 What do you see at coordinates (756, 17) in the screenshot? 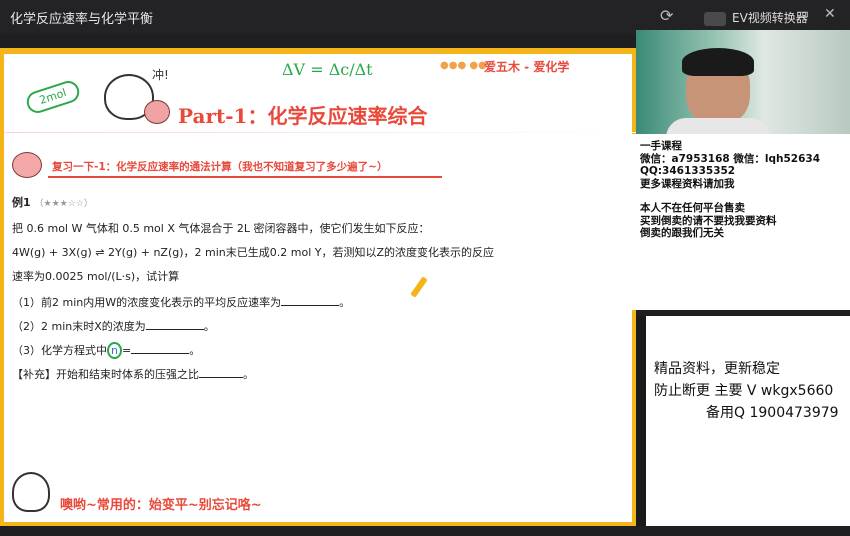
I see `brand-label: EV视频转换器` at bounding box center [756, 17].